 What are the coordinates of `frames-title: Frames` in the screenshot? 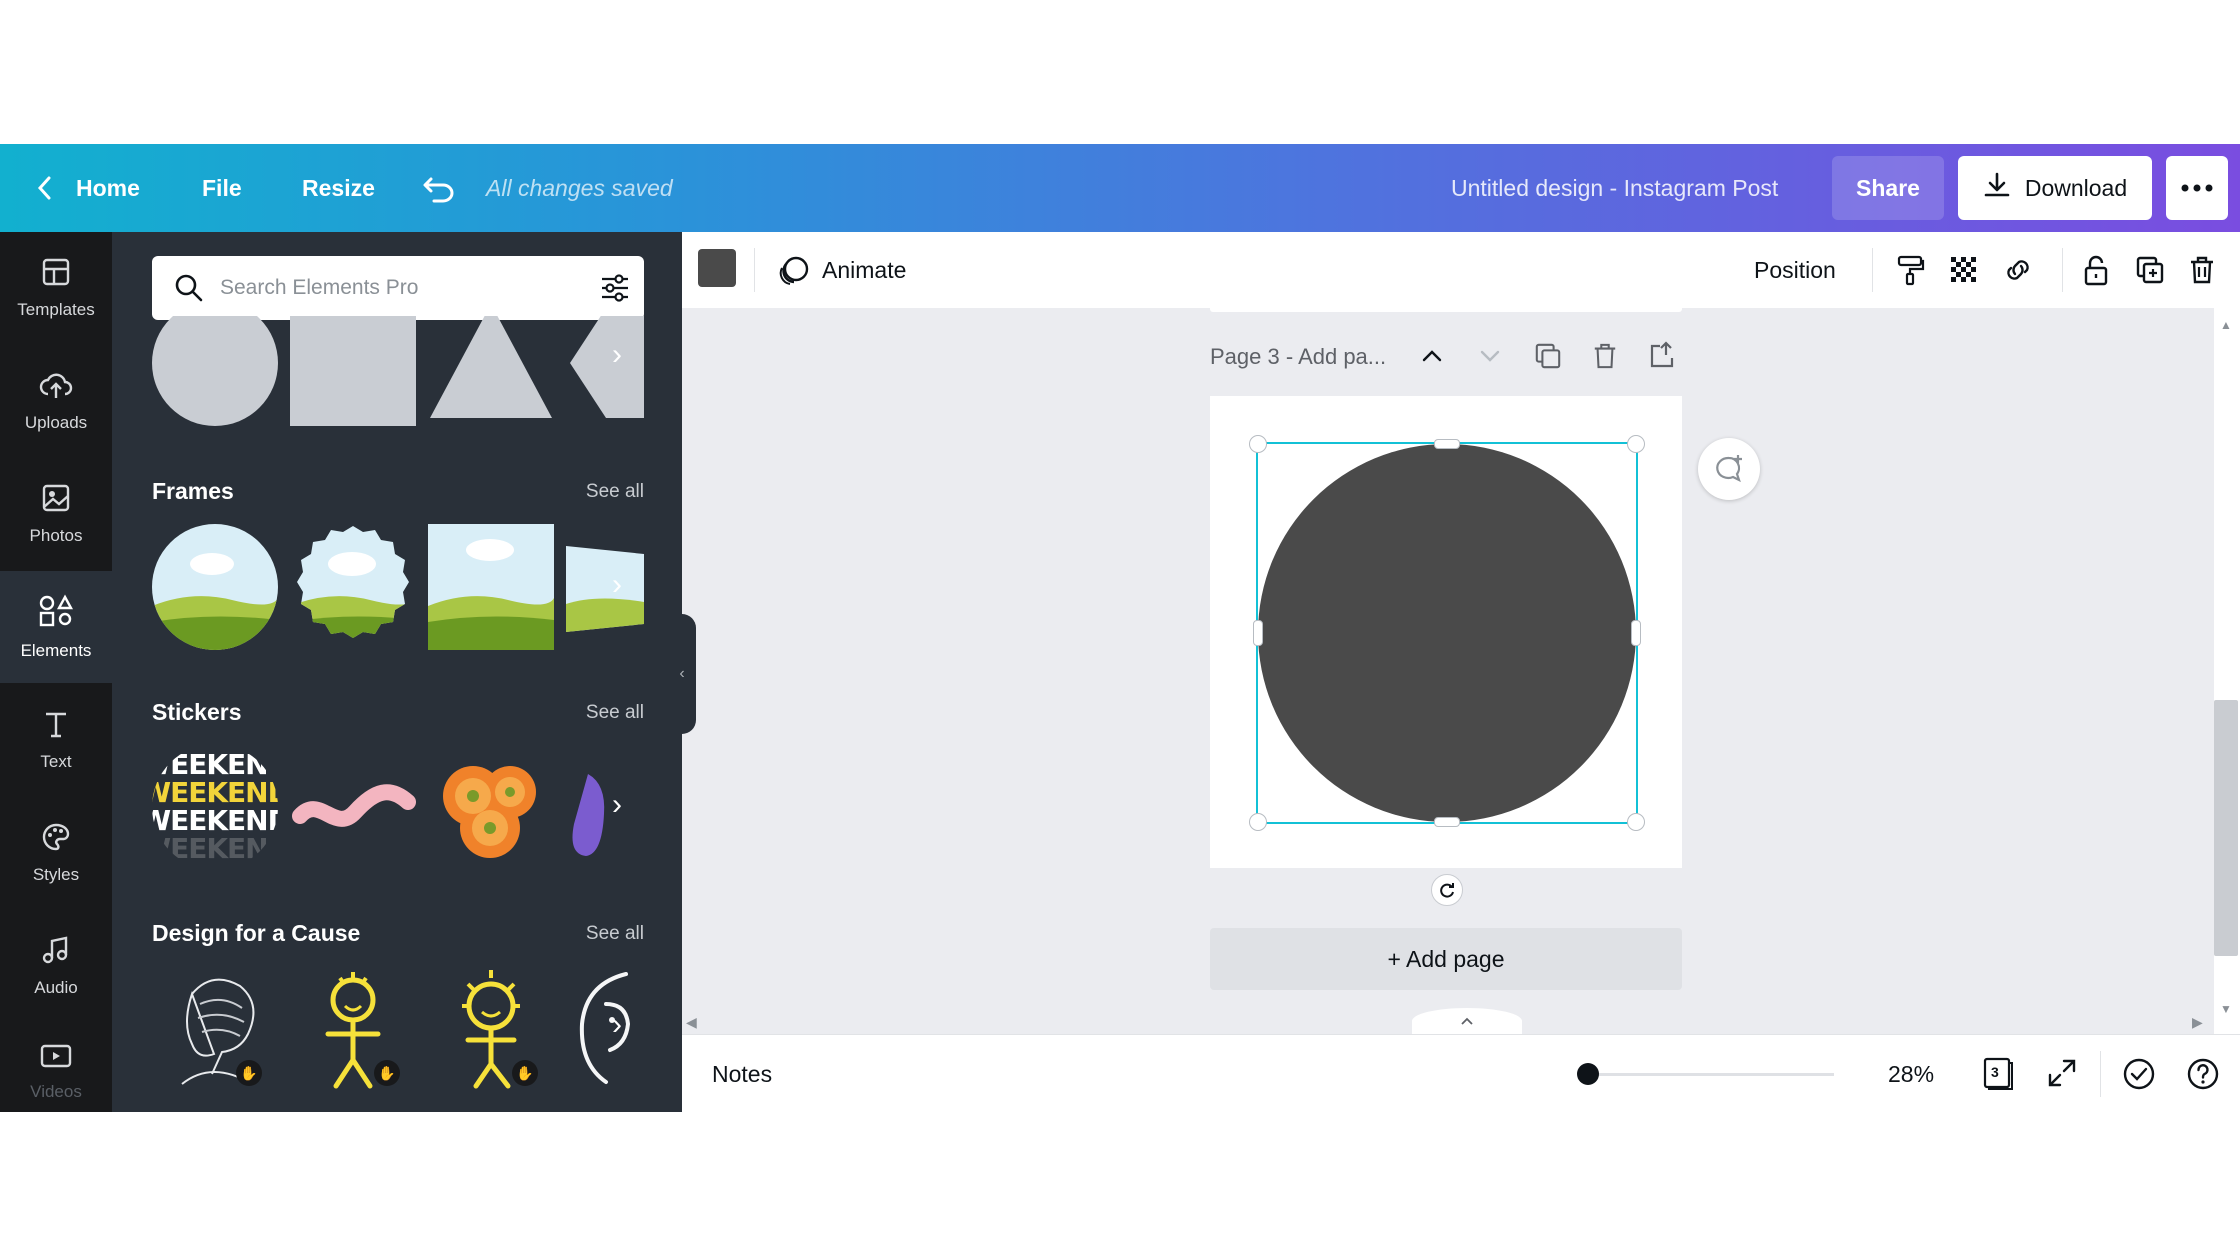 It's located at (193, 491).